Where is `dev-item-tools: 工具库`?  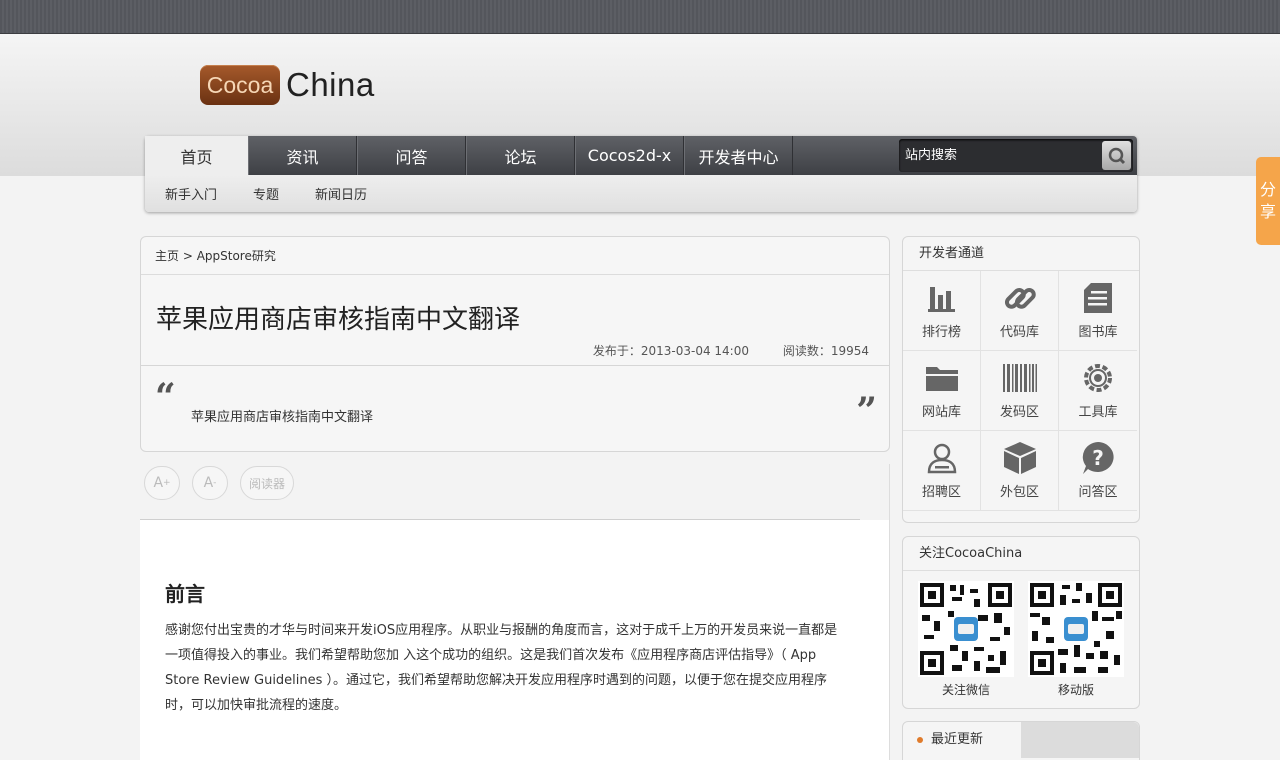
dev-item-tools: 工具库 is located at coordinates (1098, 391).